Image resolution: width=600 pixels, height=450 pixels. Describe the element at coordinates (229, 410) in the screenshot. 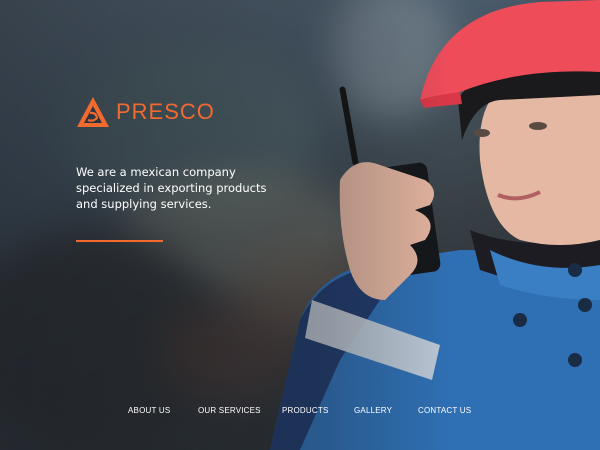

I see `nav-item-our-services: OUR SERVICES` at that location.